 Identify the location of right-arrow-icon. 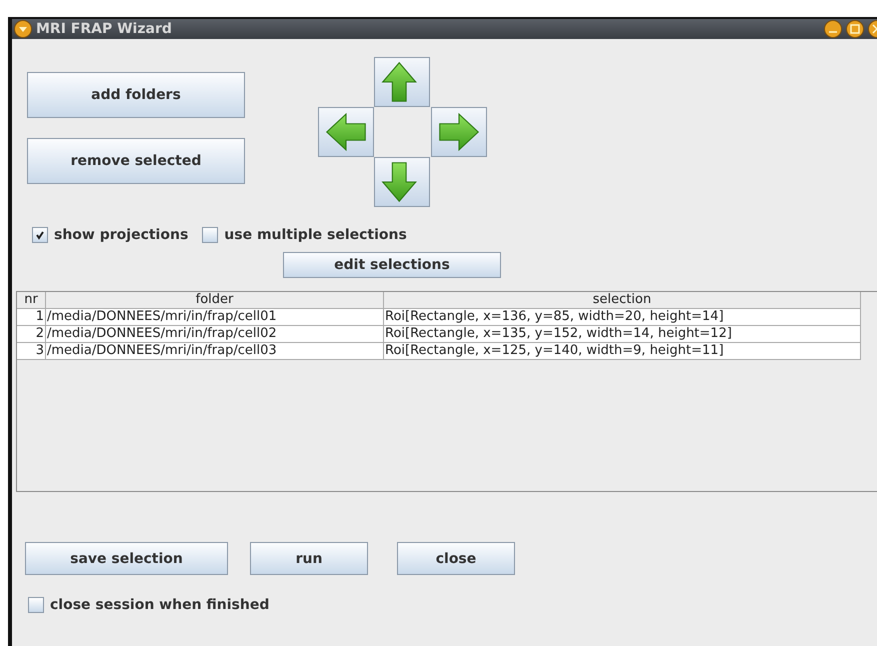
(459, 132).